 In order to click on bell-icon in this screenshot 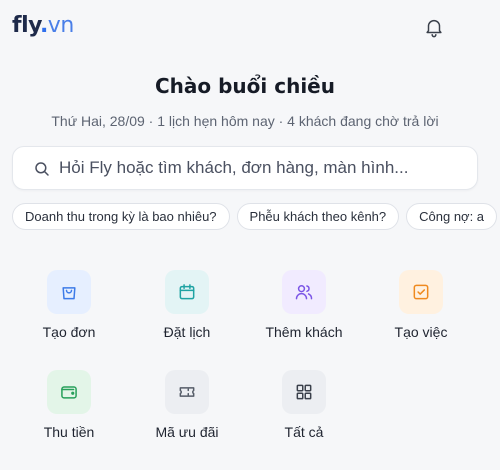, I will do `click(434, 27)`.